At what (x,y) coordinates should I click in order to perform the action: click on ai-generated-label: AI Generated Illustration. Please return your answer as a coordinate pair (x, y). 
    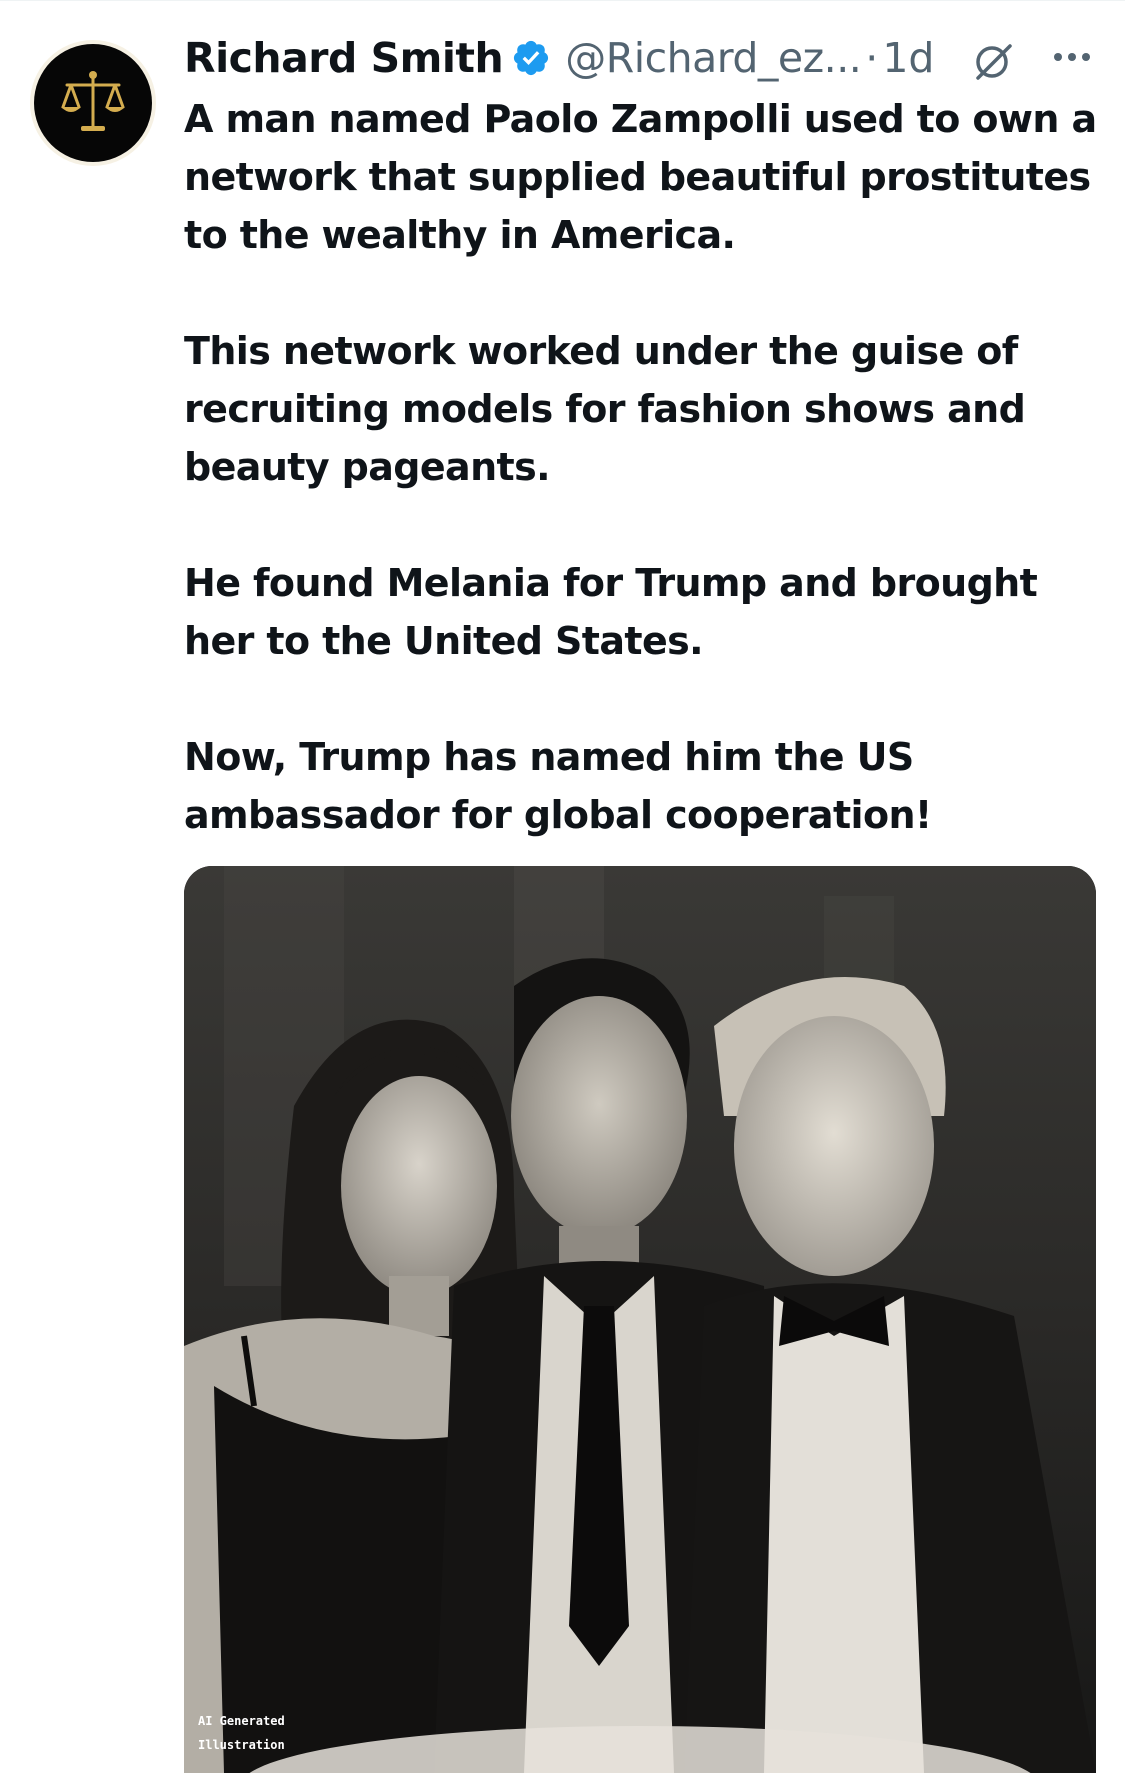
    Looking at the image, I should click on (241, 1733).